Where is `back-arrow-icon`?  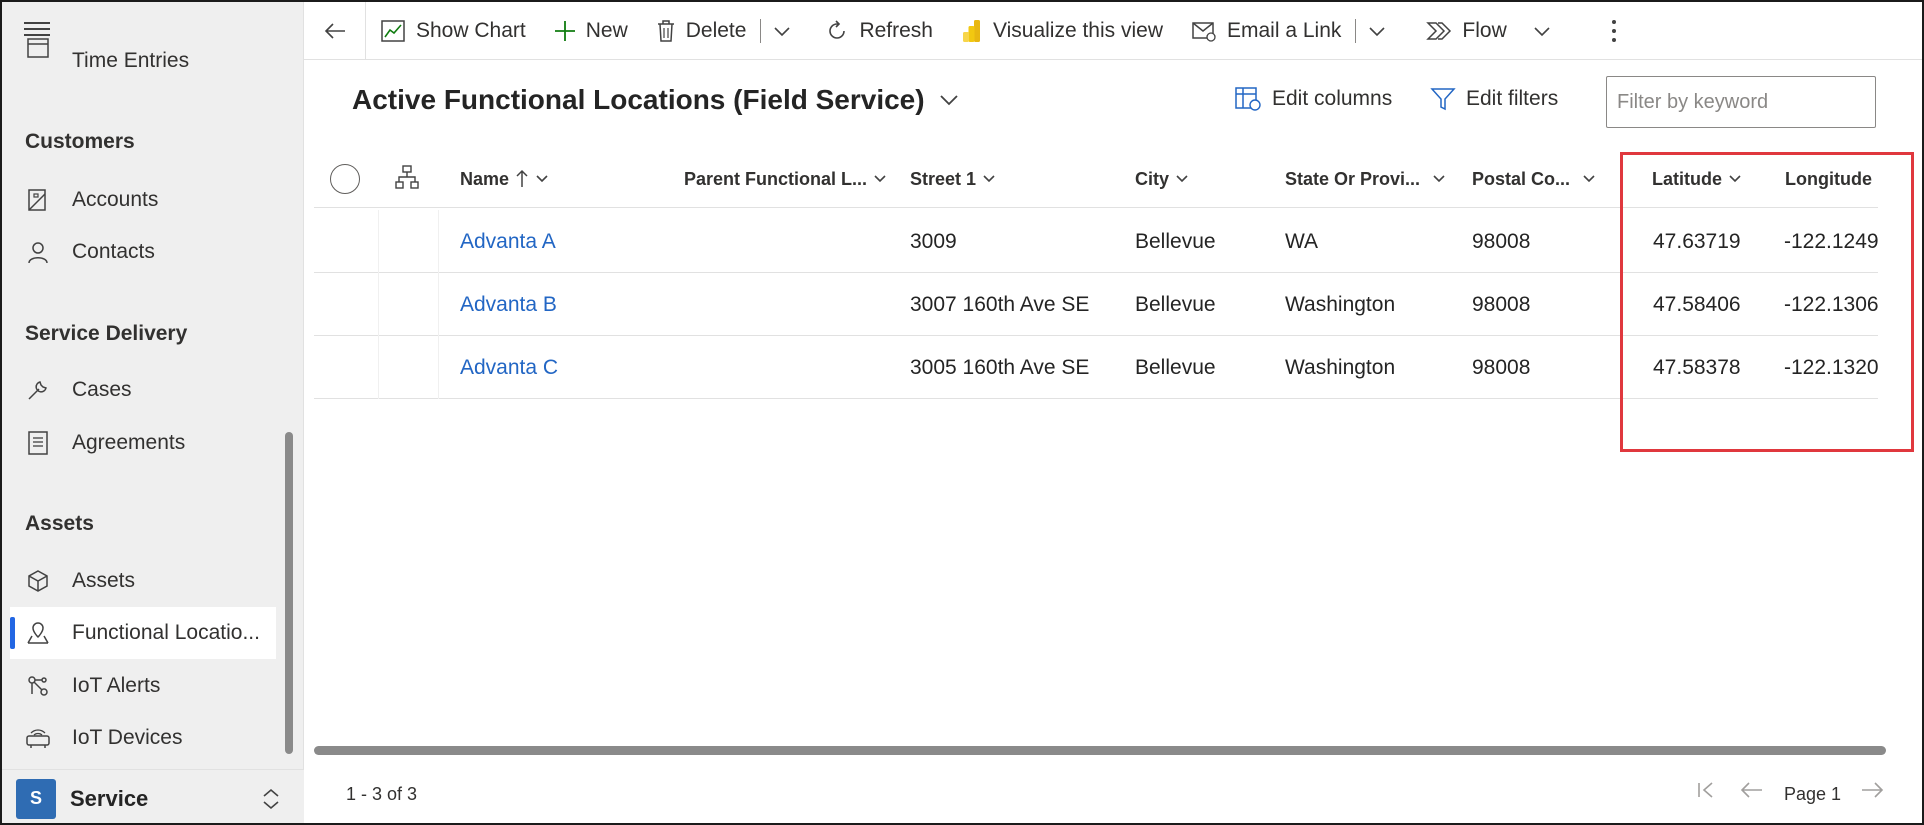 back-arrow-icon is located at coordinates (334, 30).